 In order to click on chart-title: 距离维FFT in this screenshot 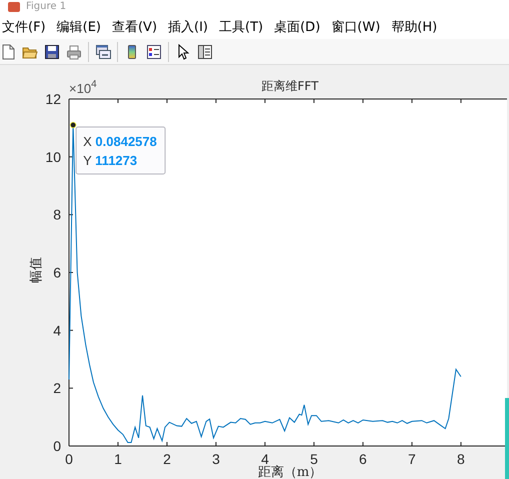, I will do `click(290, 86)`.